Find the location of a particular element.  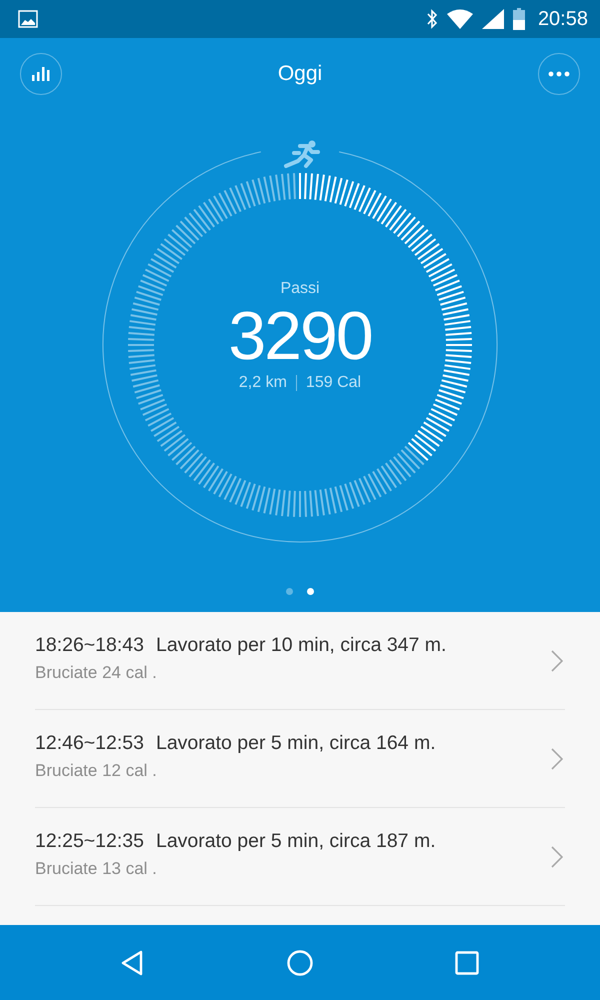

more-icon is located at coordinates (559, 74).